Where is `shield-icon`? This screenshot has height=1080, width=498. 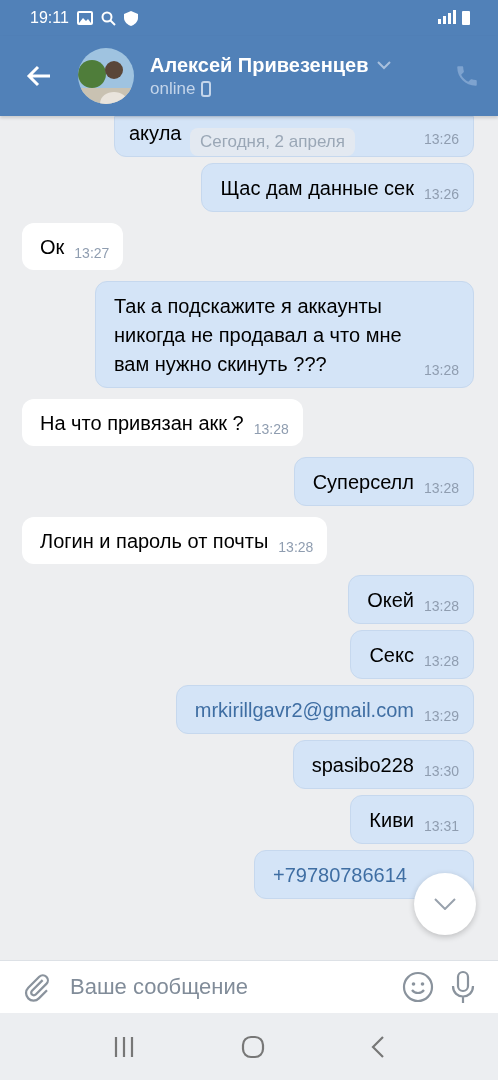
shield-icon is located at coordinates (130, 18).